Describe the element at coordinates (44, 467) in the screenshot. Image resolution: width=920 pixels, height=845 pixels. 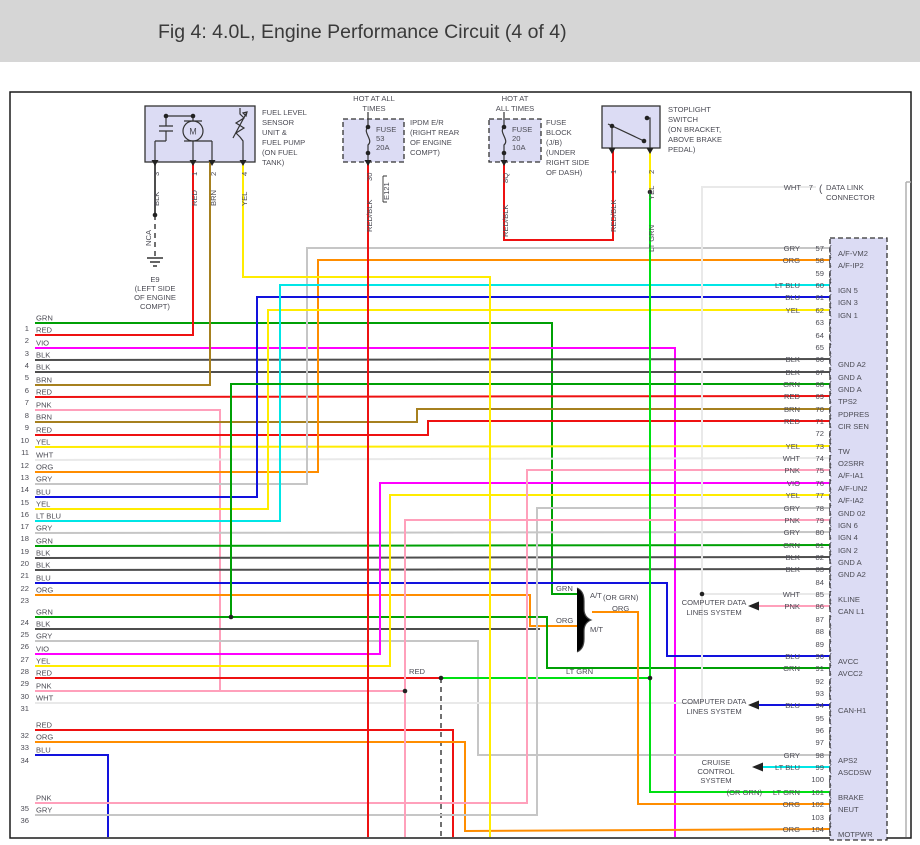
I see `row-color: ORG` at that location.